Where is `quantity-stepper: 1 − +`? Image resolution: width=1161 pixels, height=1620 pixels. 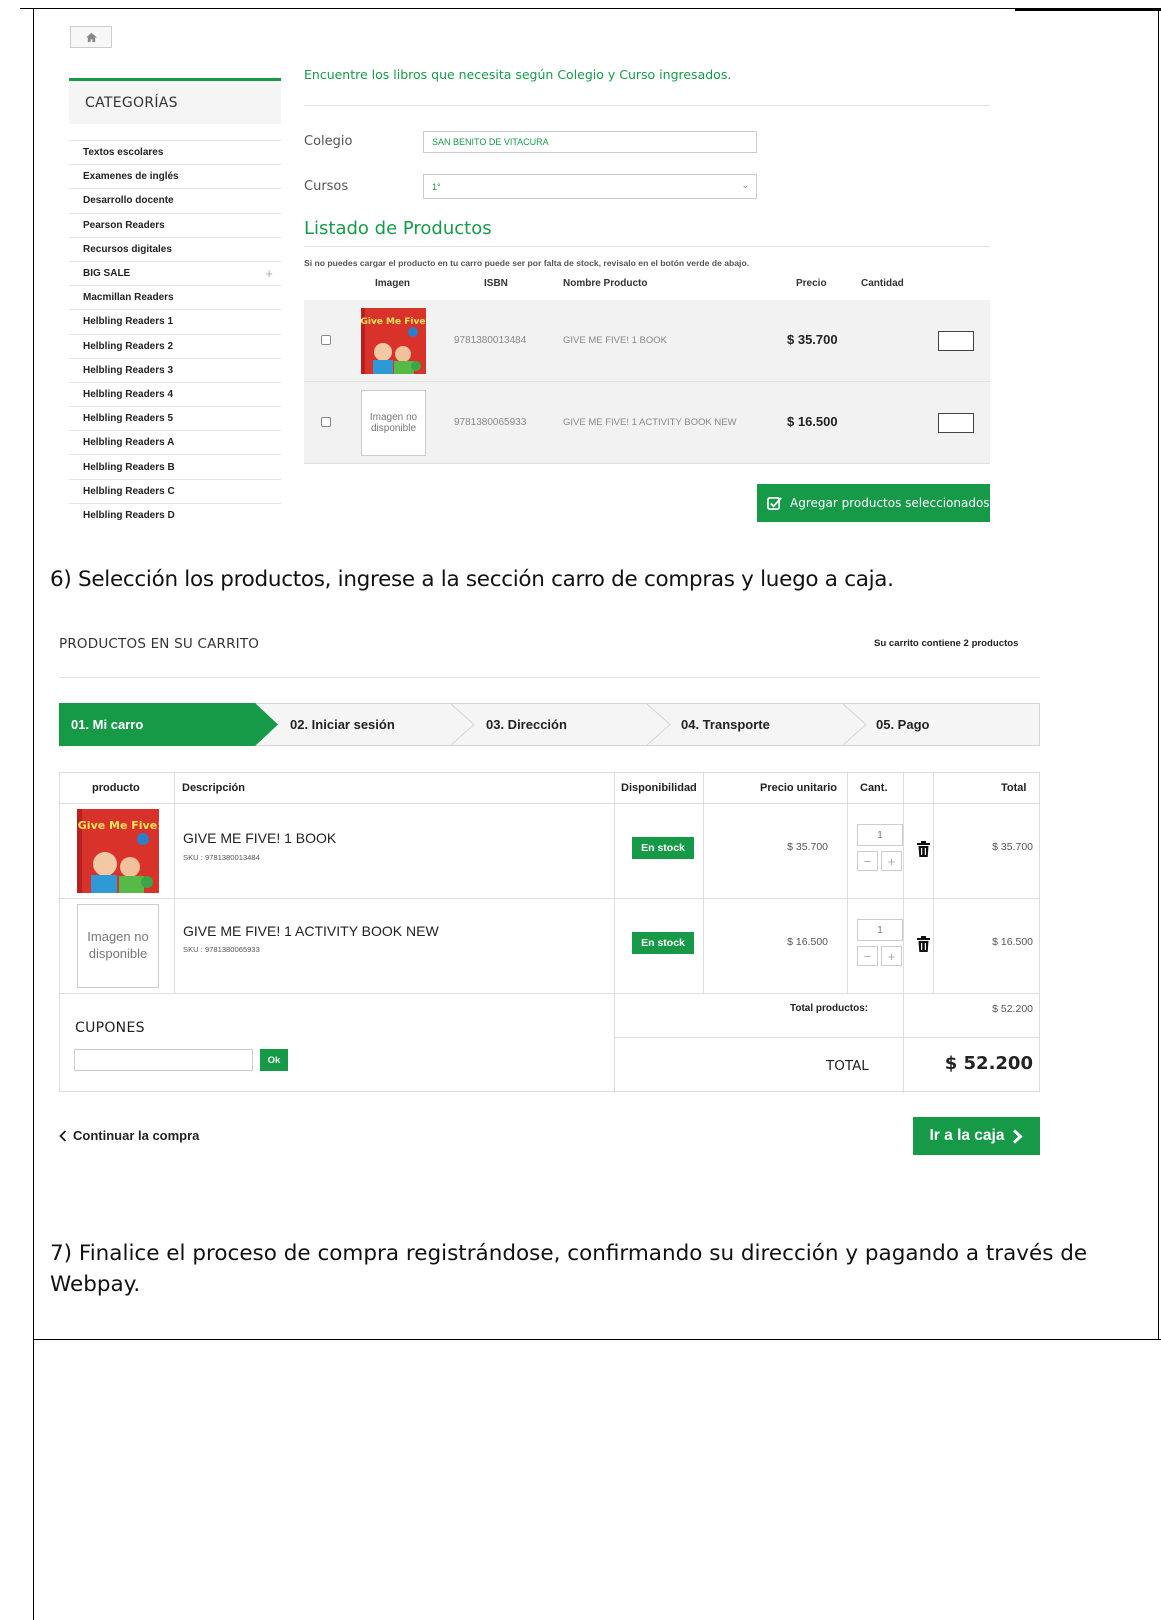 quantity-stepper: 1 − + is located at coordinates (880, 849).